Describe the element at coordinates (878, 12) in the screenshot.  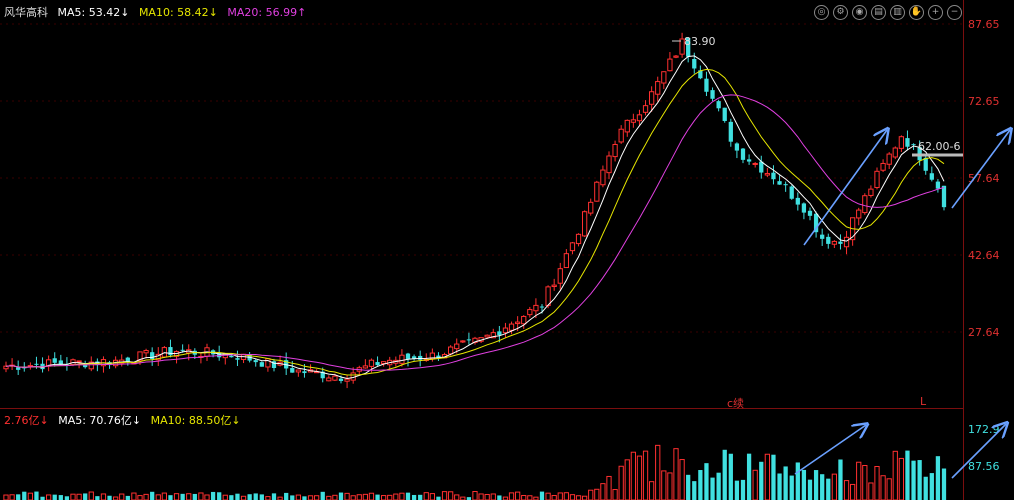
I see `print-icon: ▤` at that location.